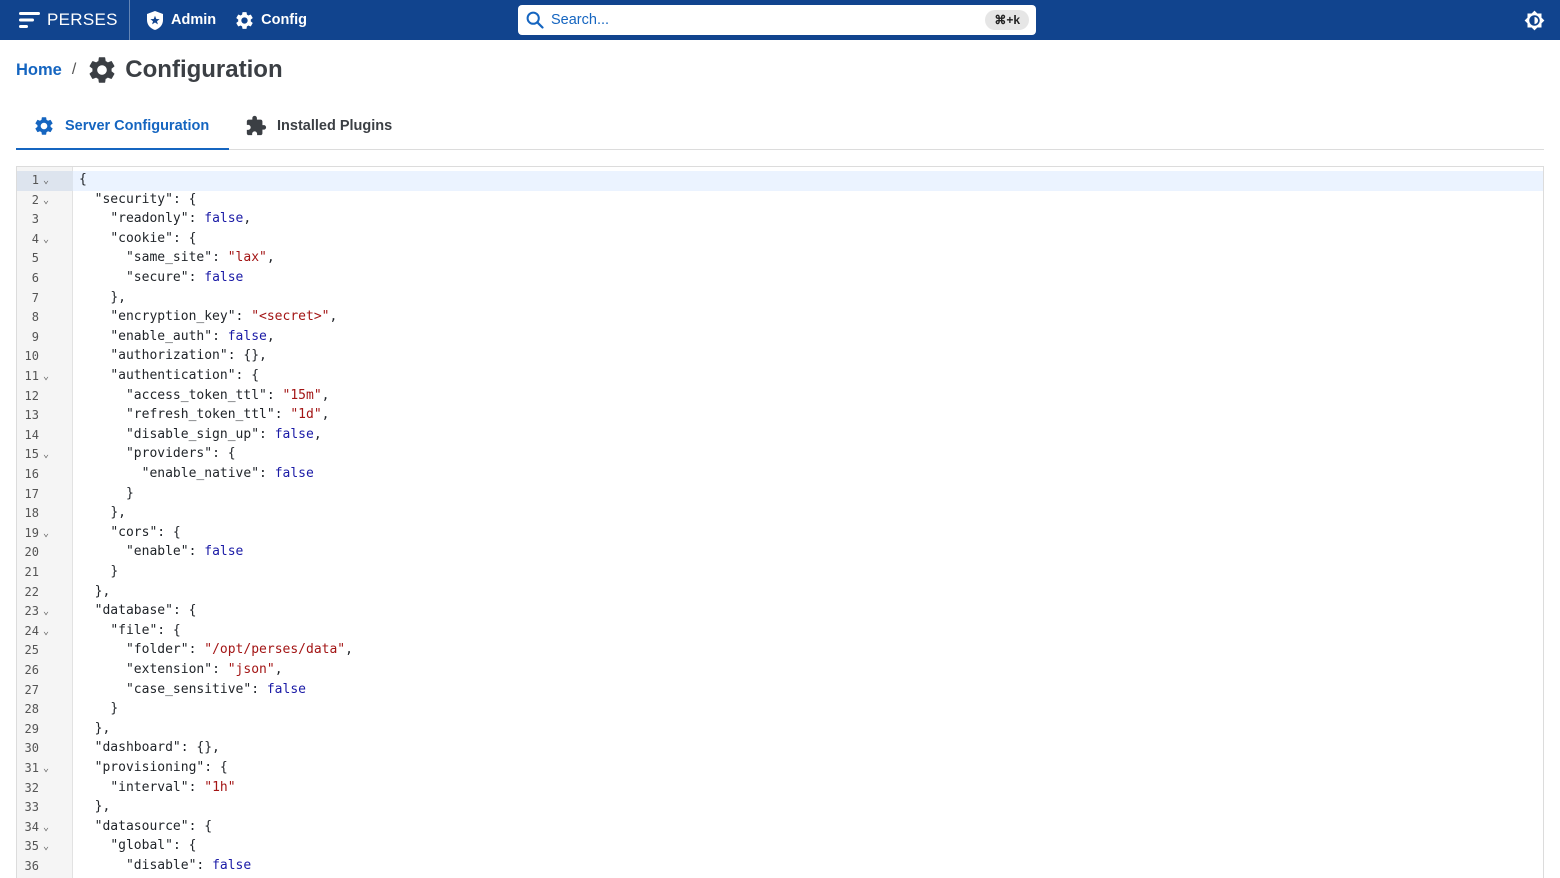  I want to click on config-button: Config, so click(270, 20).